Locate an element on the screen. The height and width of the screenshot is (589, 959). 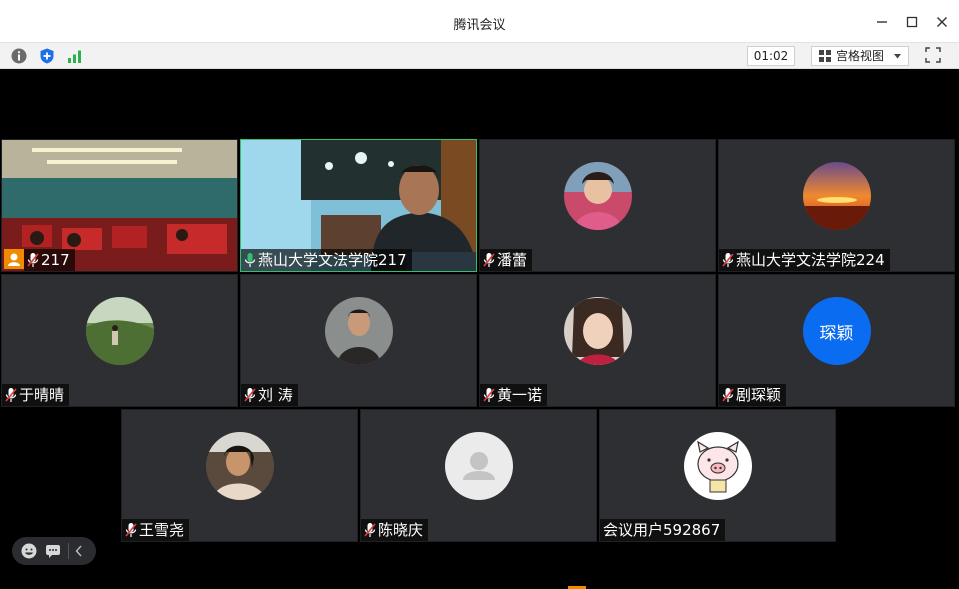
default-user-icon is located at coordinates (478, 466).